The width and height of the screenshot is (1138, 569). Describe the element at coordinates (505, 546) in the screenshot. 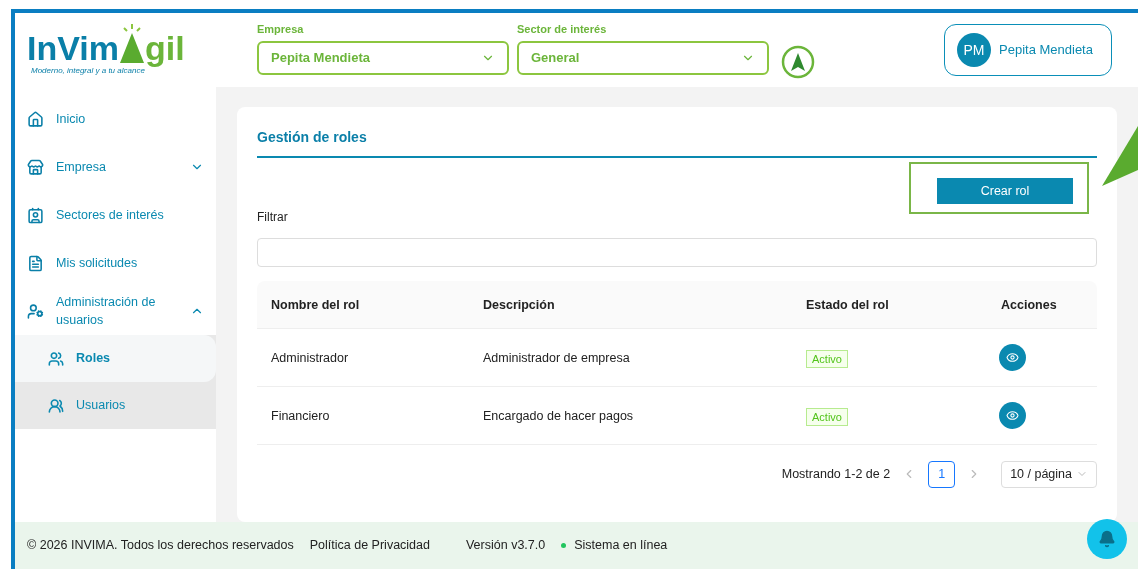

I see `version-text: Versión v3.7.0` at that location.